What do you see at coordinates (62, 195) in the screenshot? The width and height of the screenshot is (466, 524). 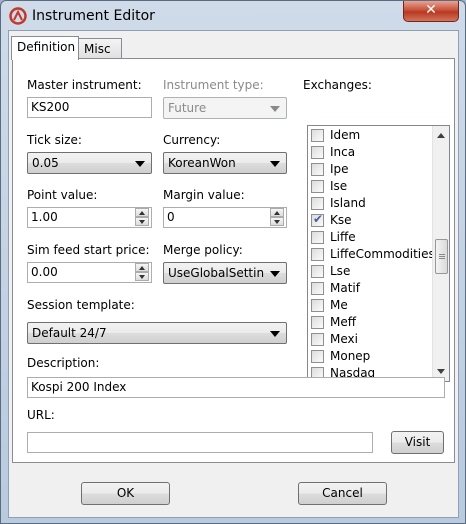 I see `point-value-label: Point value:` at bounding box center [62, 195].